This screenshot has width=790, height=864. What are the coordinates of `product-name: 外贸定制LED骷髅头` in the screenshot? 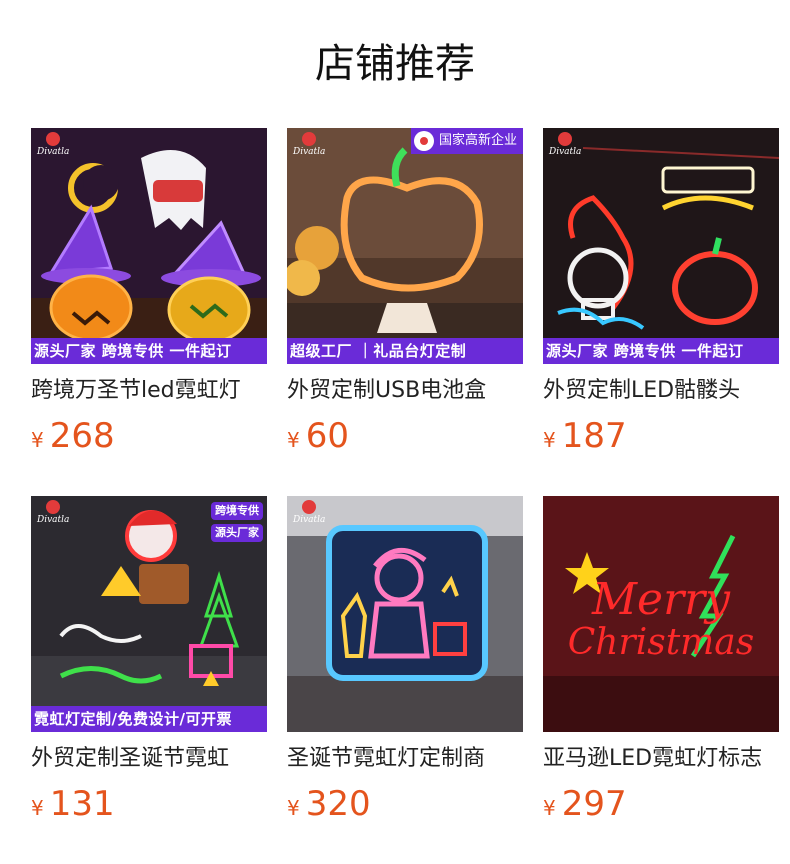 It's located at (661, 391).